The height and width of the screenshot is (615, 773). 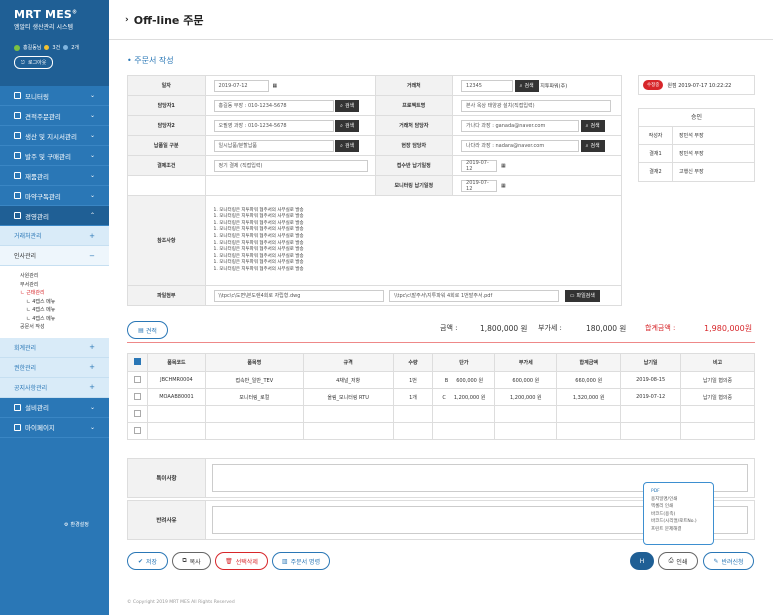 What do you see at coordinates (34, 62) in the screenshot?
I see `logout-button: ⎋ 로그아웃` at bounding box center [34, 62].